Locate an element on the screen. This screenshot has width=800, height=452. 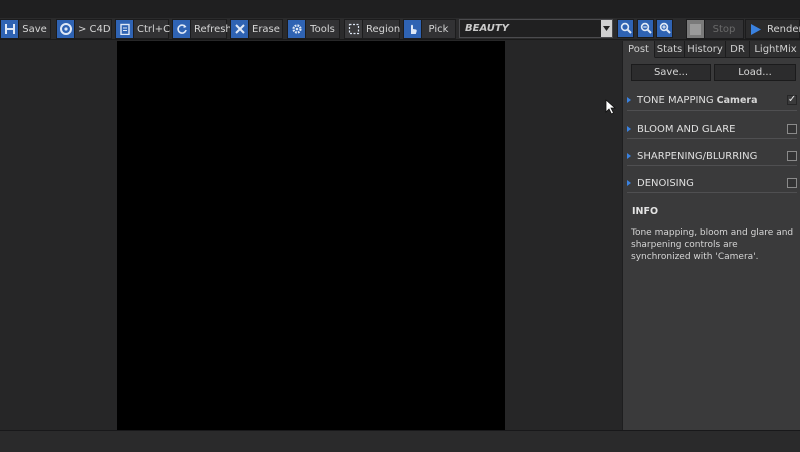
section-sharpening-blurring: SHARPENING/BLURRING is located at coordinates (711, 156).